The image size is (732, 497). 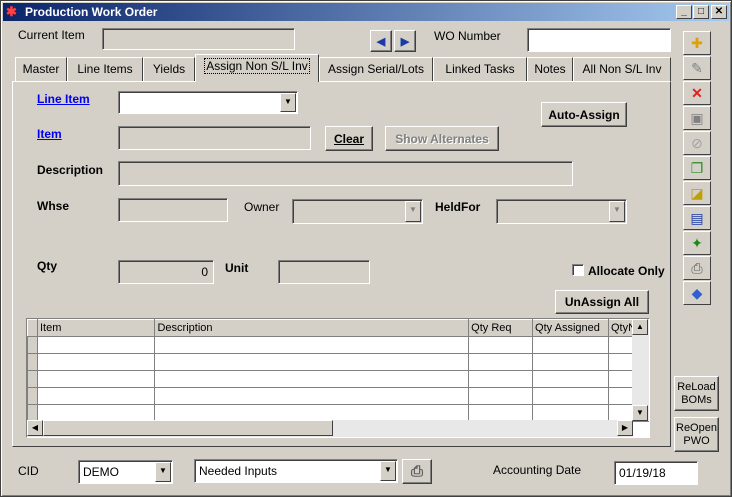 What do you see at coordinates (501, 328) in the screenshot?
I see `column-header-qty-req: Qty Req` at bounding box center [501, 328].